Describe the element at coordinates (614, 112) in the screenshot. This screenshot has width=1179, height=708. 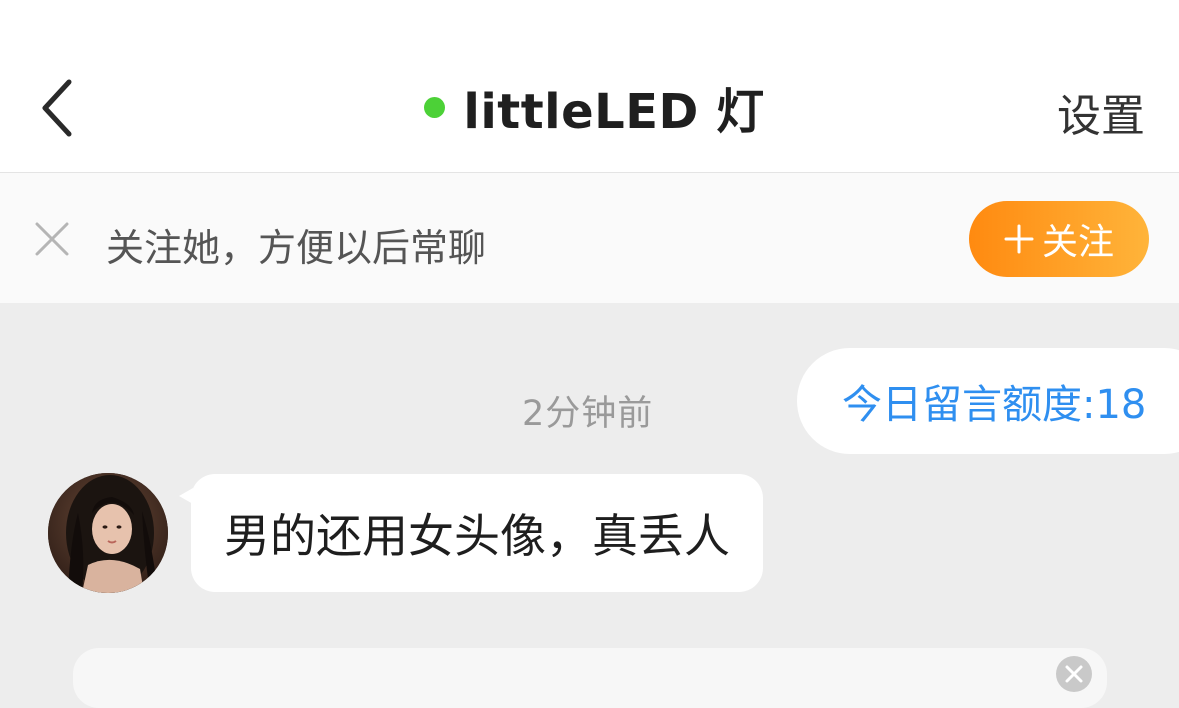
I see `page-title: littleLED 灯` at that location.